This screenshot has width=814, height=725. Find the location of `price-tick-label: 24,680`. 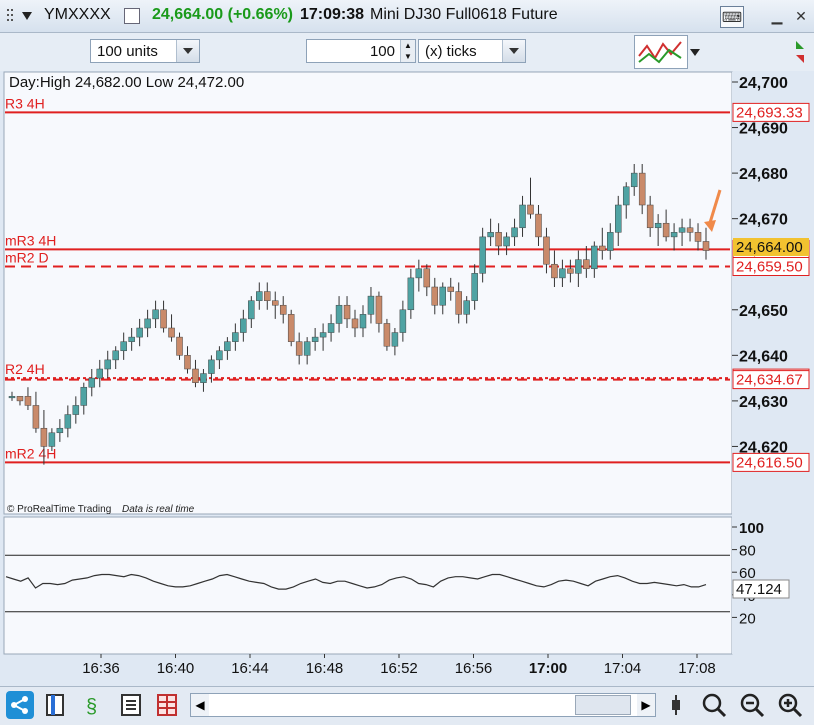

price-tick-label: 24,680 is located at coordinates (763, 174).